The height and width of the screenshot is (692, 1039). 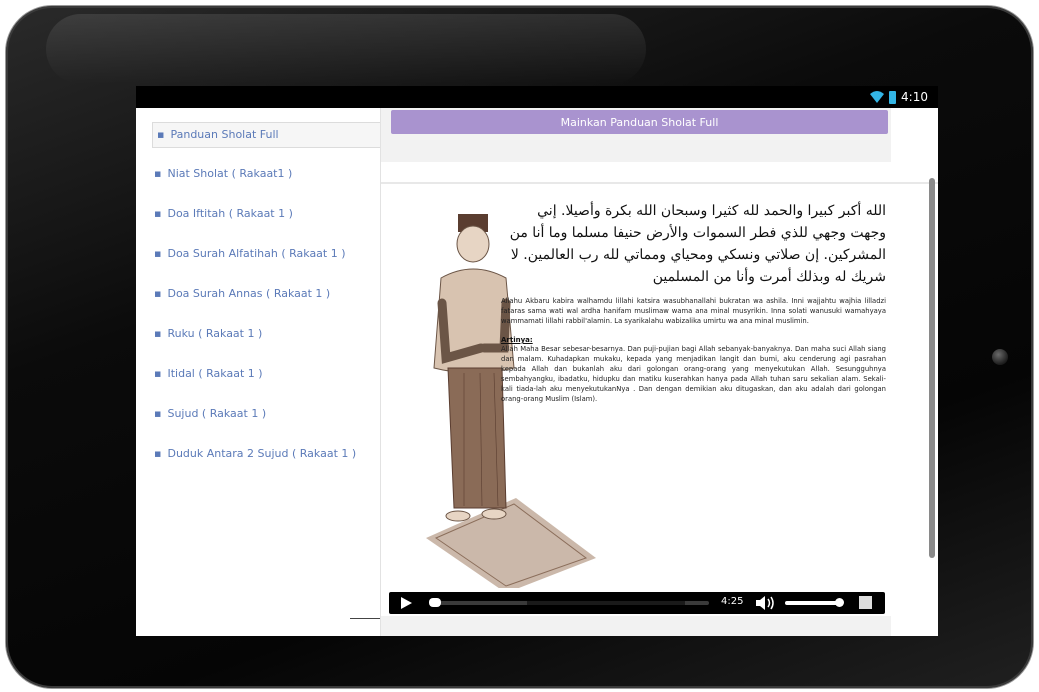 I want to click on volume-slider, so click(x=813, y=603).